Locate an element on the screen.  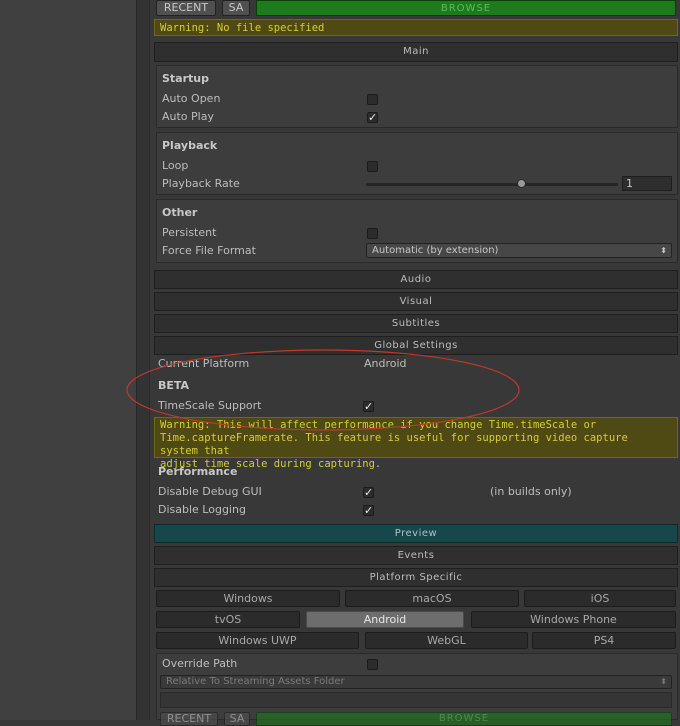
builds-only-note: (in builds only) is located at coordinates (531, 491).